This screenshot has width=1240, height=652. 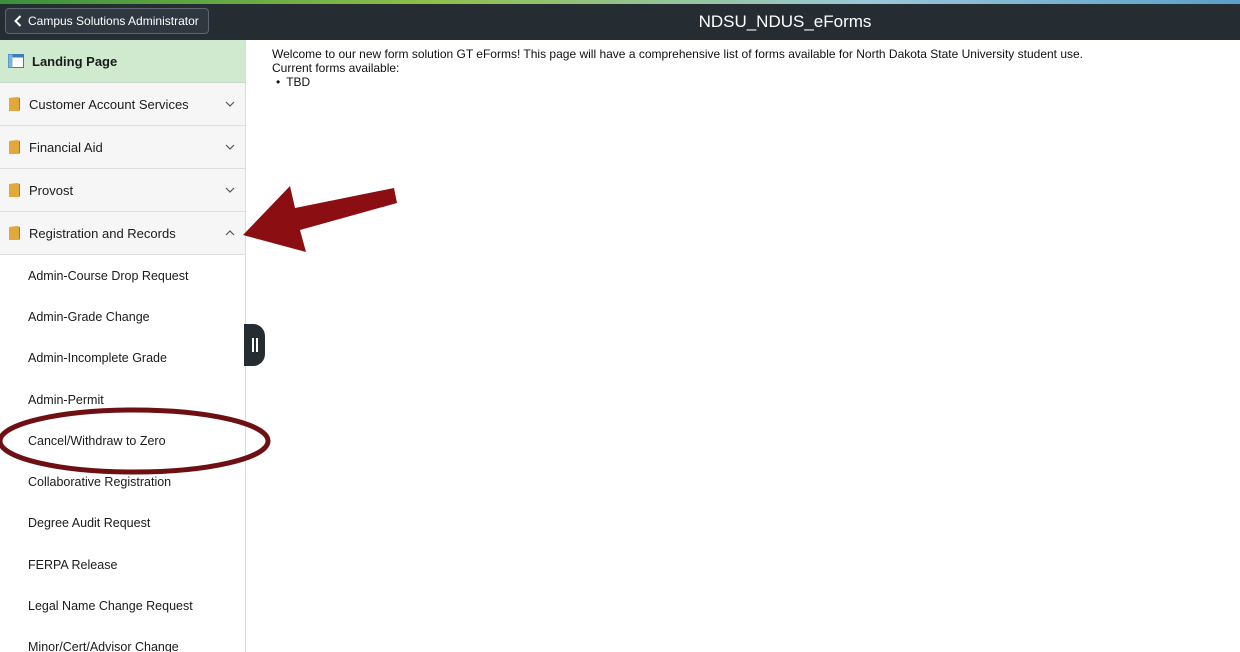 What do you see at coordinates (122, 565) in the screenshot?
I see `sidebar-item-ferpa-release: FERPA Release` at bounding box center [122, 565].